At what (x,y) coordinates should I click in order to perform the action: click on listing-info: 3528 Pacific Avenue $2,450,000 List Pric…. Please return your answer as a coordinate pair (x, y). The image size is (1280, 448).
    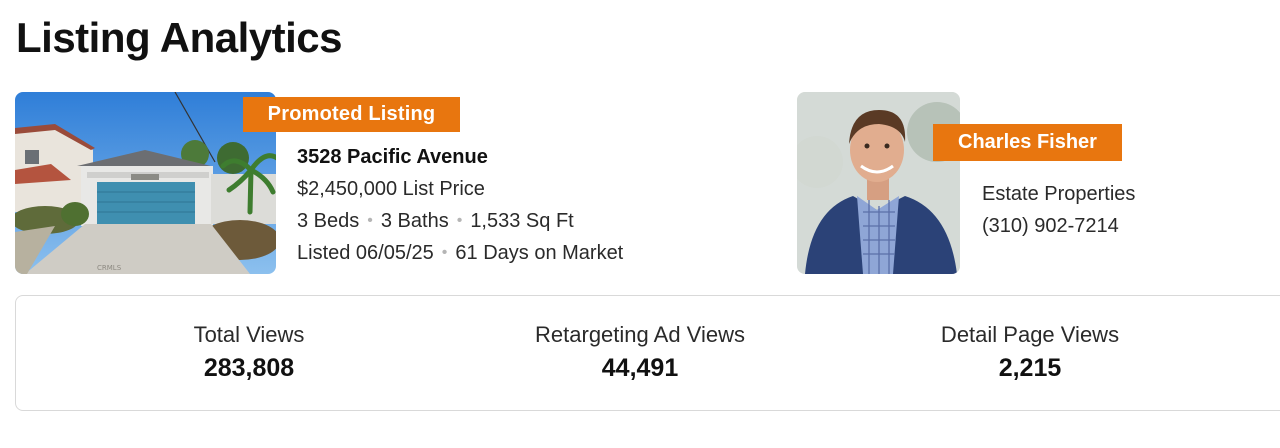
    Looking at the image, I should click on (460, 205).